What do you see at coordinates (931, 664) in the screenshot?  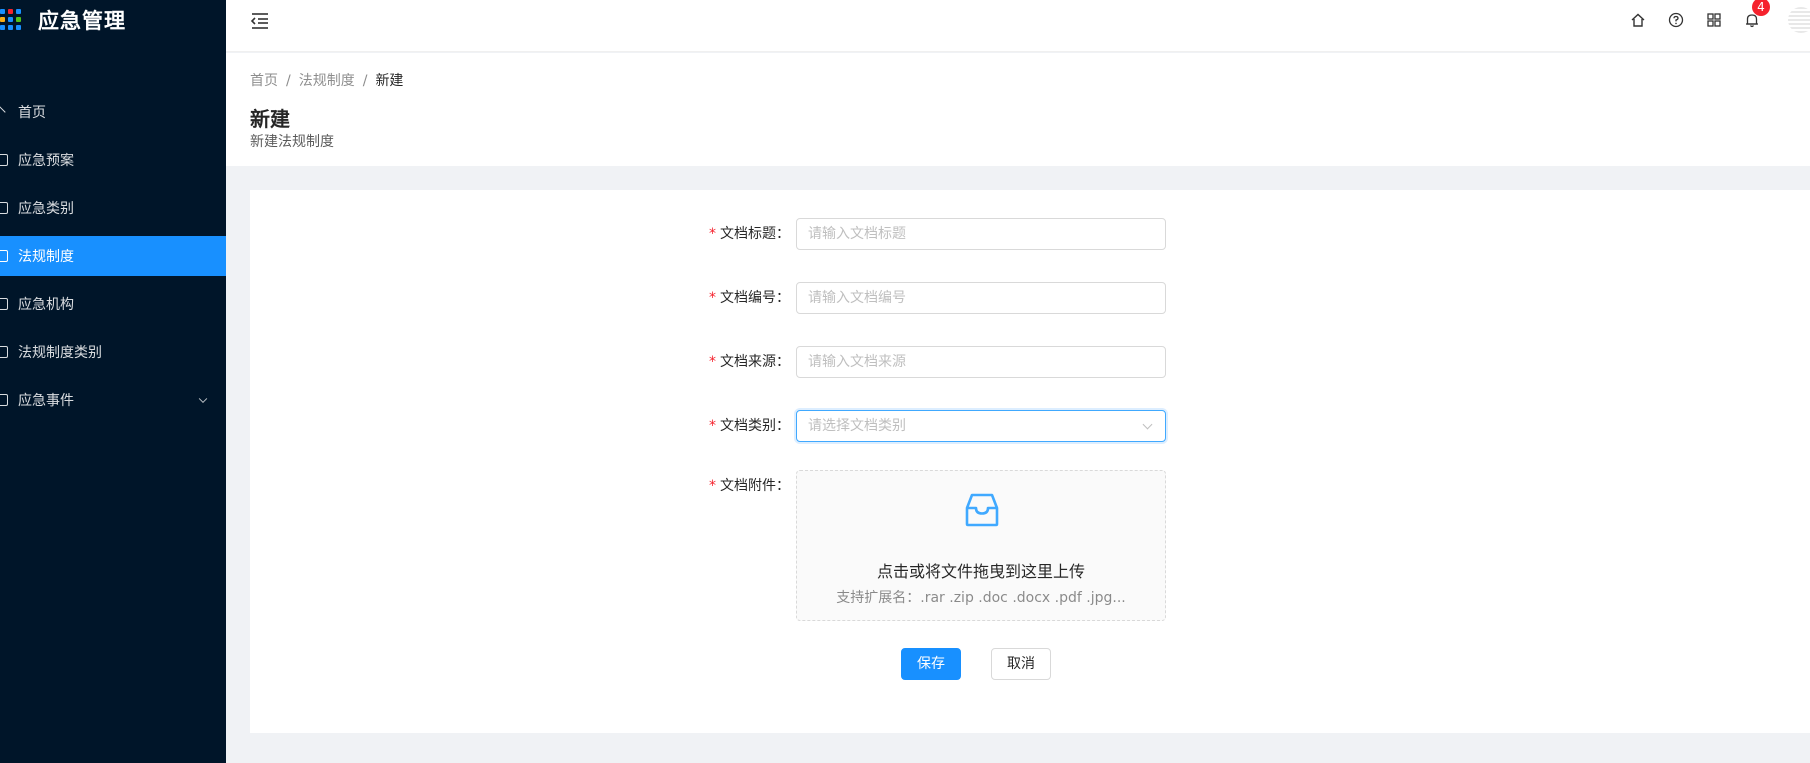 I see `save-button: 保存` at bounding box center [931, 664].